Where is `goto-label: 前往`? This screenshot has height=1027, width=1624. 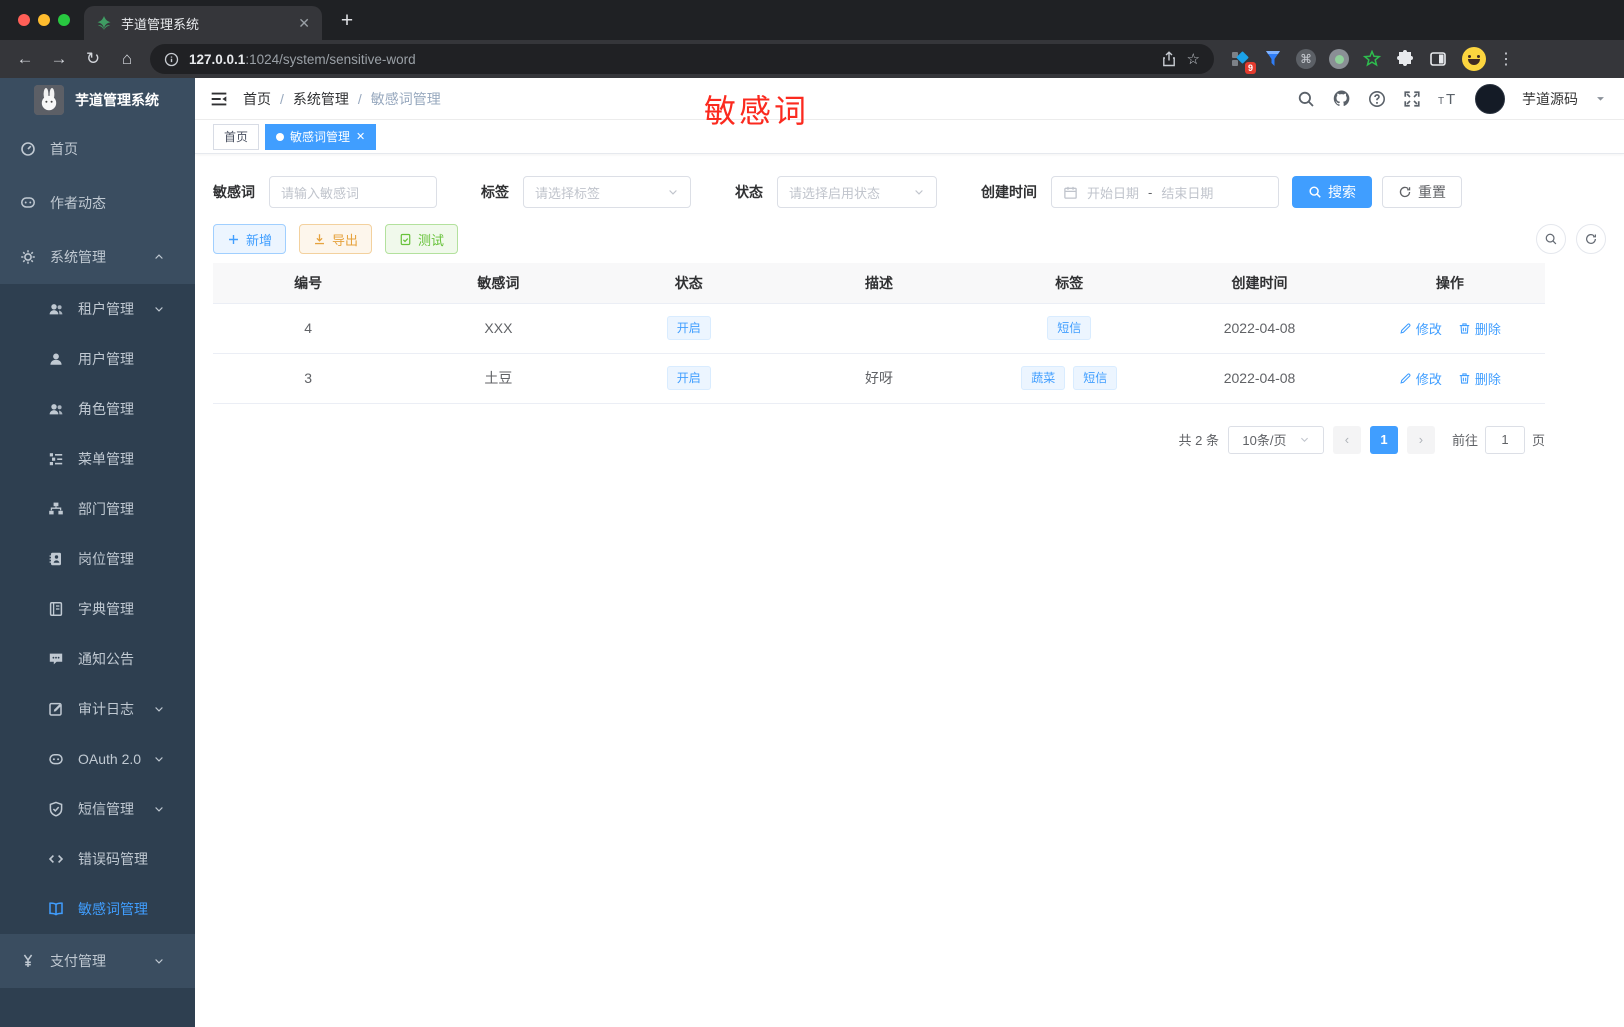
goto-label: 前往 is located at coordinates (1464, 440).